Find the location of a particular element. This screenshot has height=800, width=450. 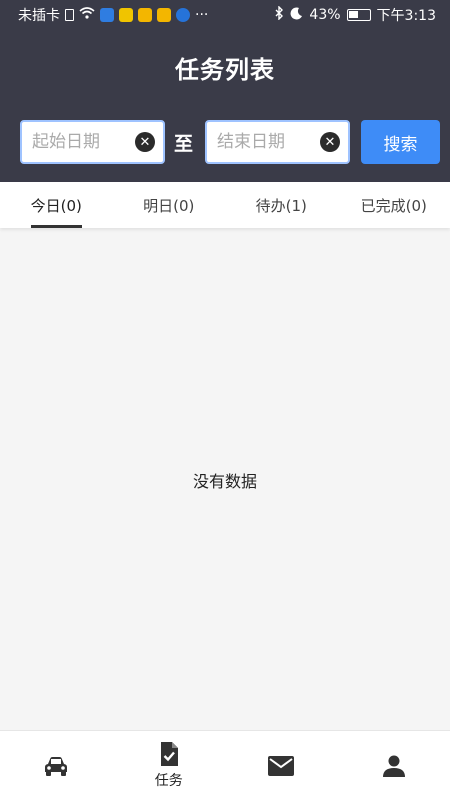

end-date-input is located at coordinates (267, 142).